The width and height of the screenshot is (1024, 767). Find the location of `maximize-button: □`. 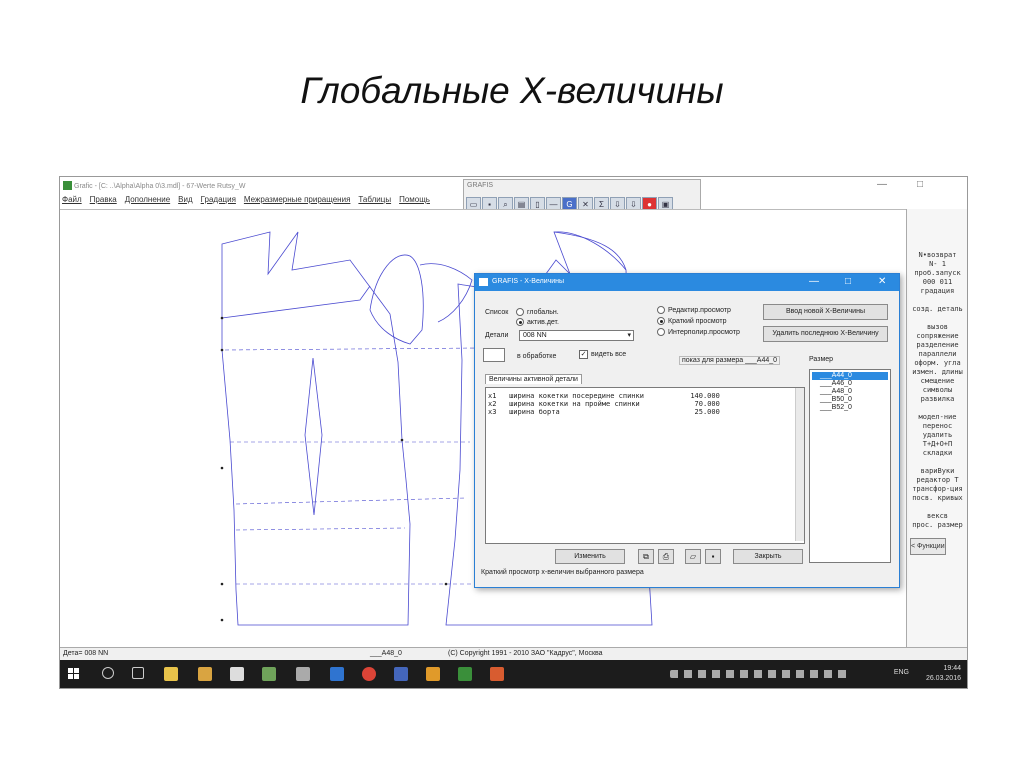

maximize-button: □ is located at coordinates (920, 184).